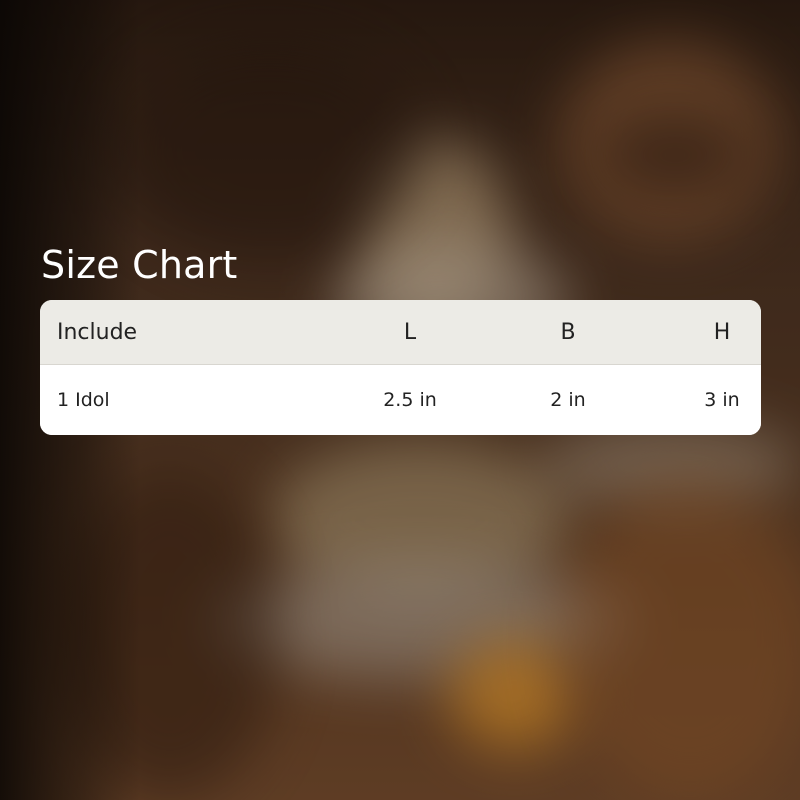  I want to click on column-header-length: L, so click(410, 332).